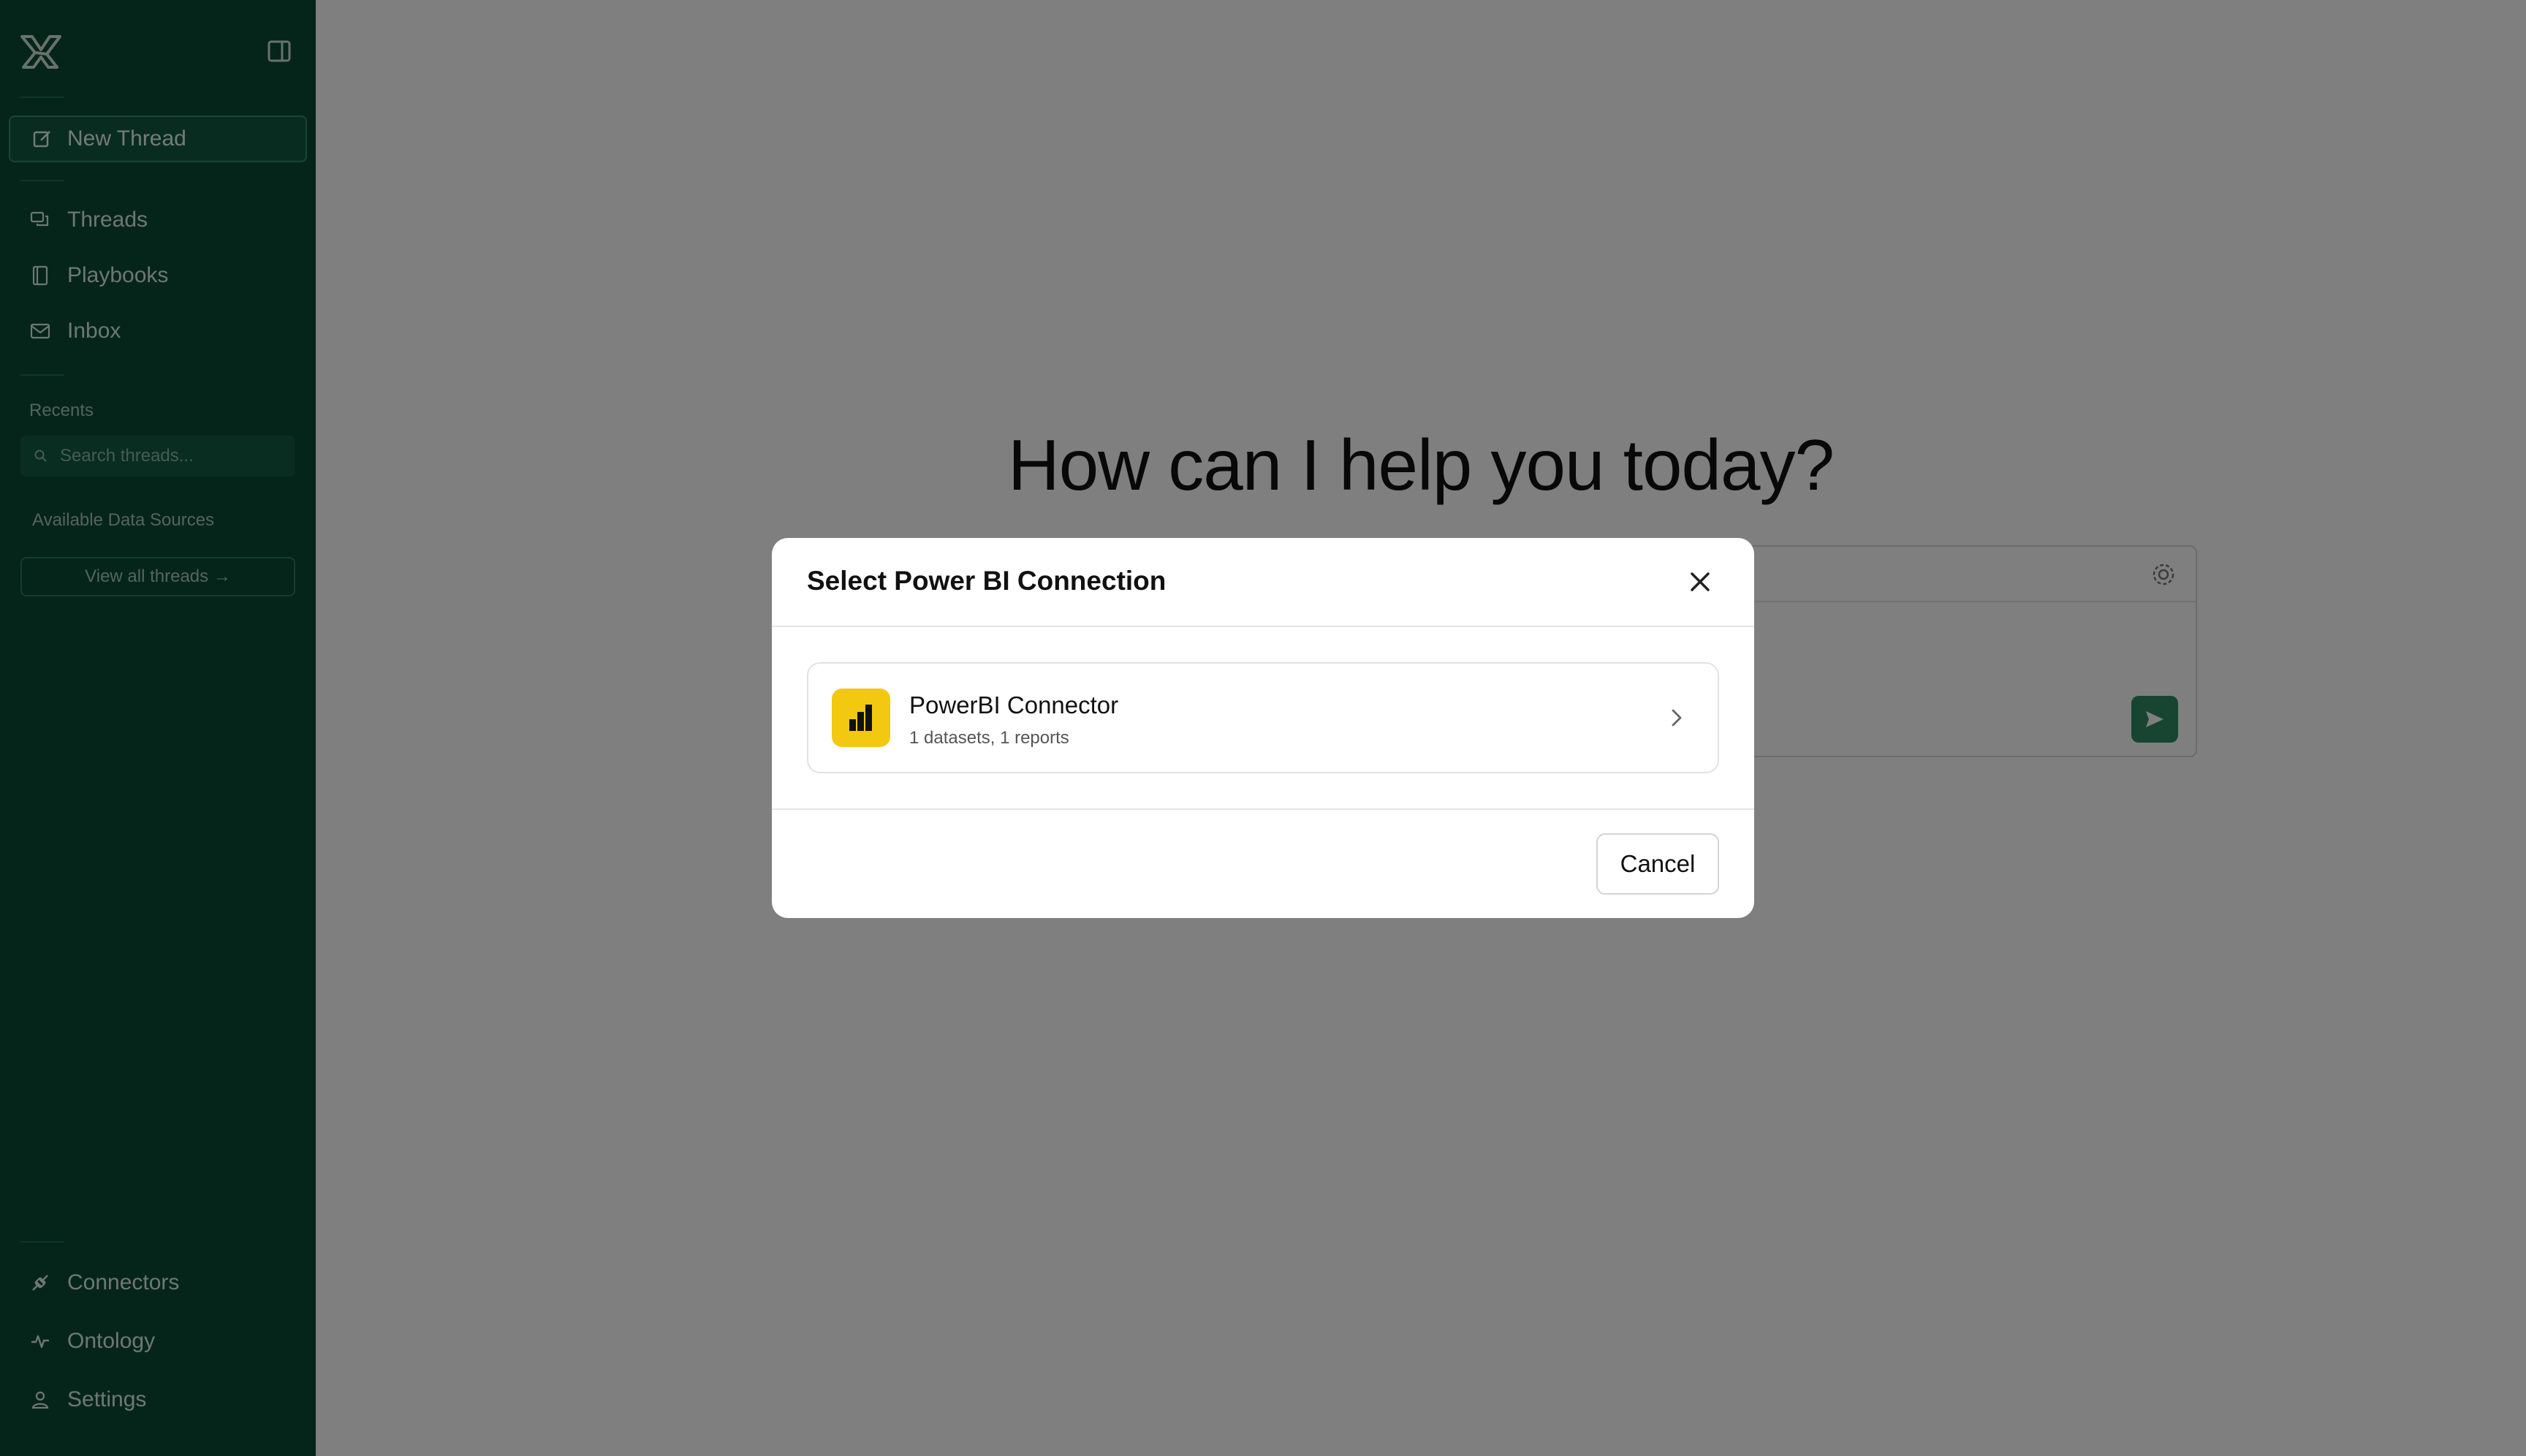 The image size is (2526, 1456). Describe the element at coordinates (1014, 704) in the screenshot. I see `connection-name: PowerBI Connector` at that location.